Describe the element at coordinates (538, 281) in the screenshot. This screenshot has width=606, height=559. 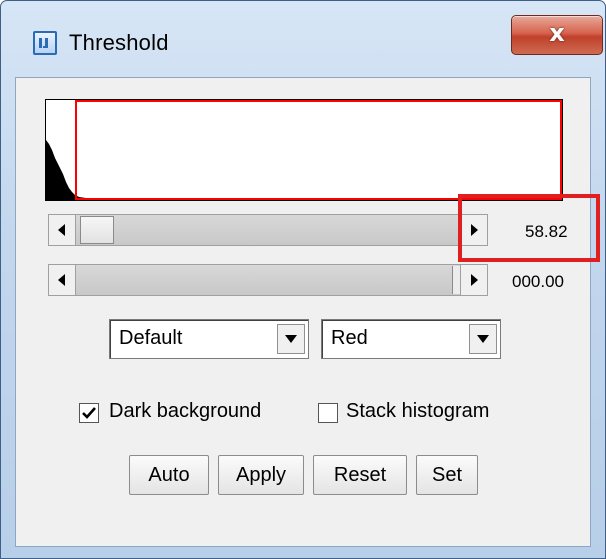
I see `upper-threshold-value: 000.00` at that location.